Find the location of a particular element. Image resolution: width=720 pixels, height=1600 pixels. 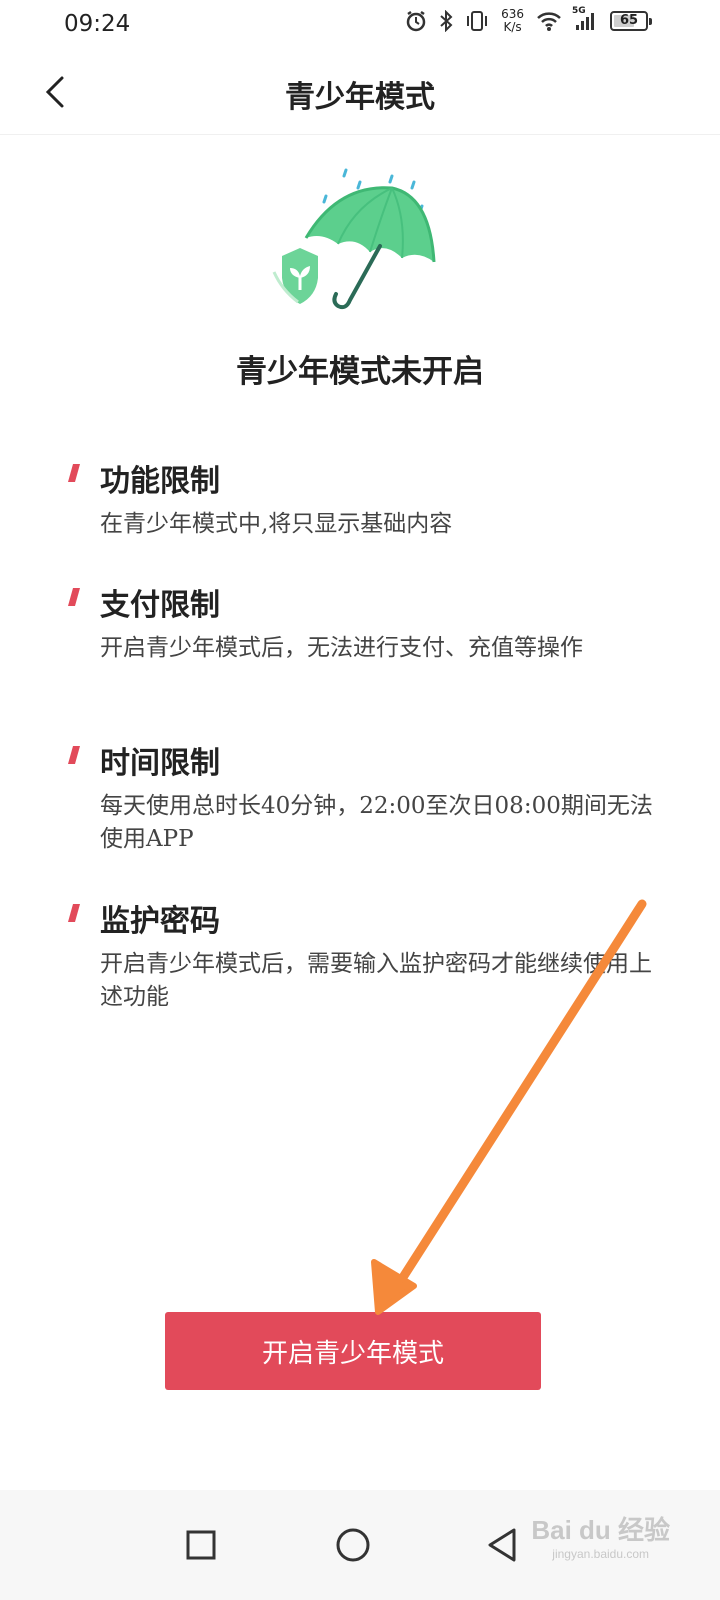

baidu-watermark: Bai du 经验 jingyan.baidu.com is located at coordinates (600, 1538).